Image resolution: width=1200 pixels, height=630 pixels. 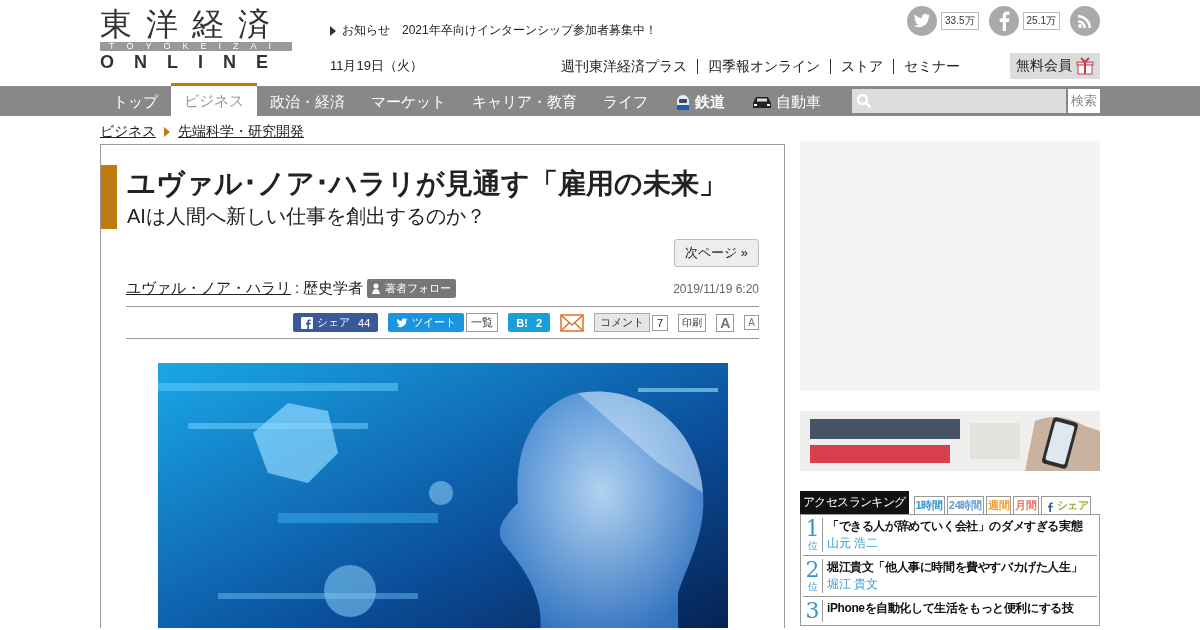 What do you see at coordinates (307, 216) in the screenshot?
I see `article-subtitle: AIは人間へ新しい仕事を創出するのか？` at bounding box center [307, 216].